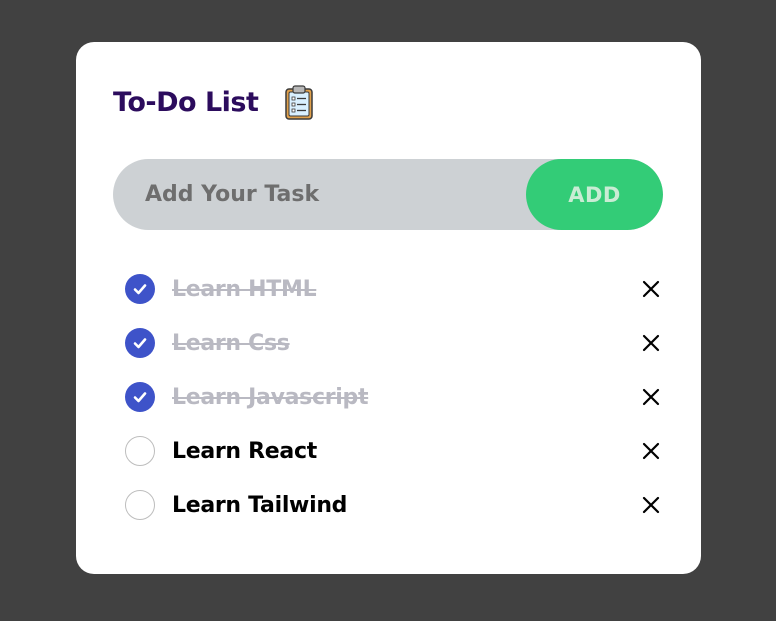 The width and height of the screenshot is (776, 621). What do you see at coordinates (186, 102) in the screenshot?
I see `page-title: To-Do List` at bounding box center [186, 102].